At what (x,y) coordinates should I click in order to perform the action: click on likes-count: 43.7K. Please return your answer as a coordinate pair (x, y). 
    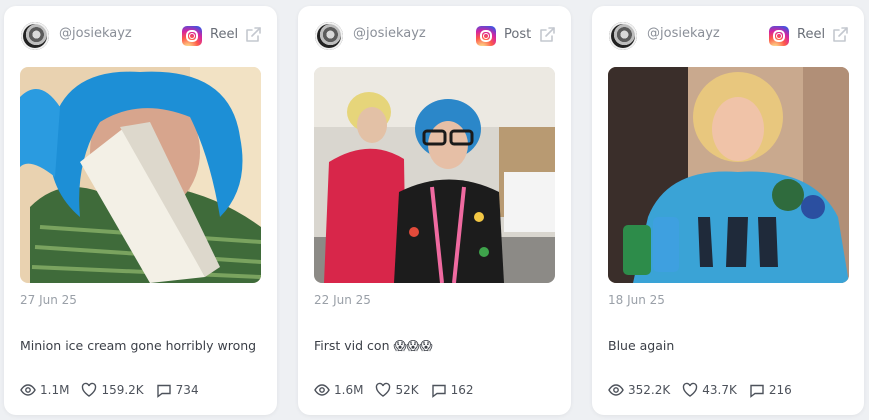
    Looking at the image, I should click on (719, 390).